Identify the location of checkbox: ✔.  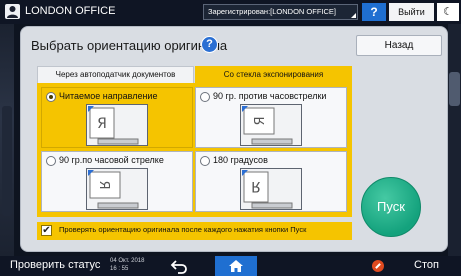
(46, 230).